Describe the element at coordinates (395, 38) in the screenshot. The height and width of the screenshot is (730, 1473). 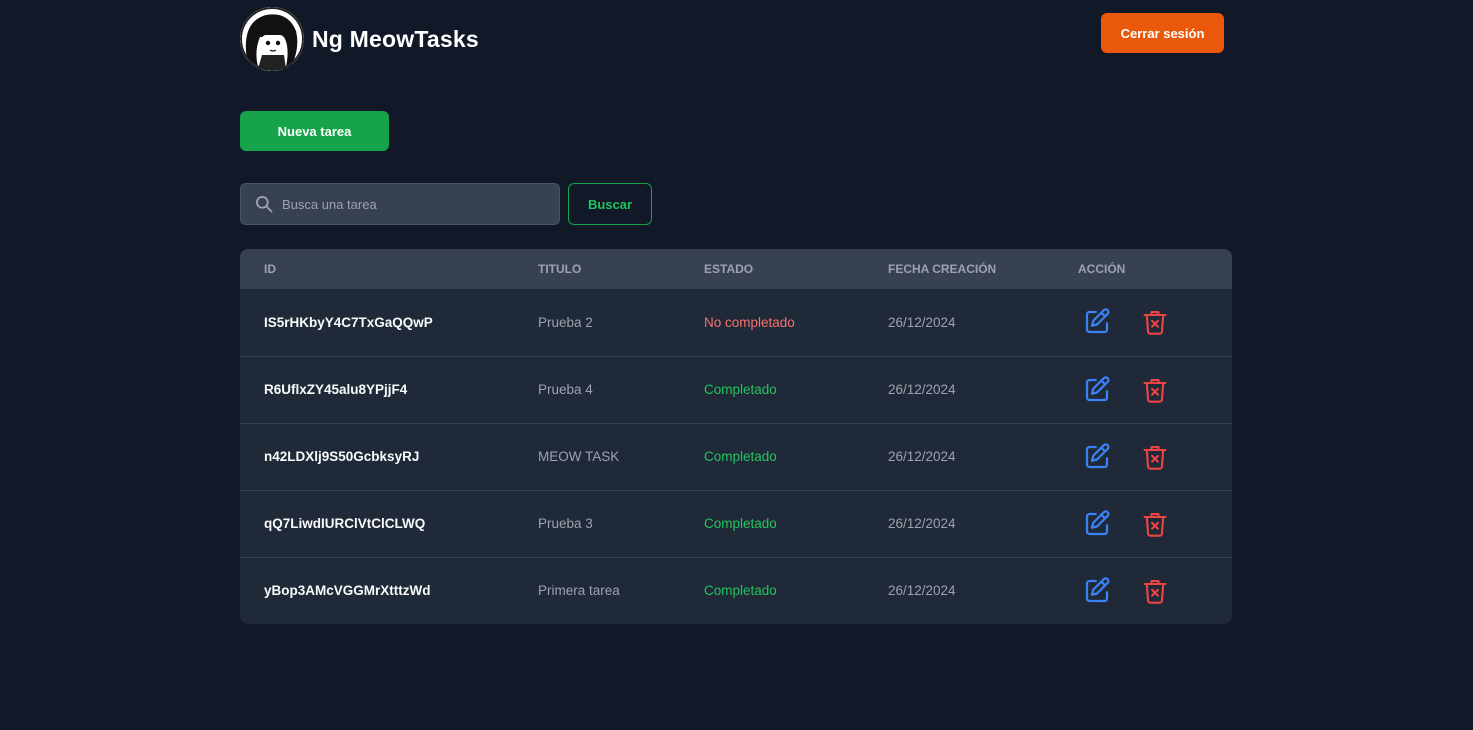
I see `brand-name: Ng MeowTasks` at that location.